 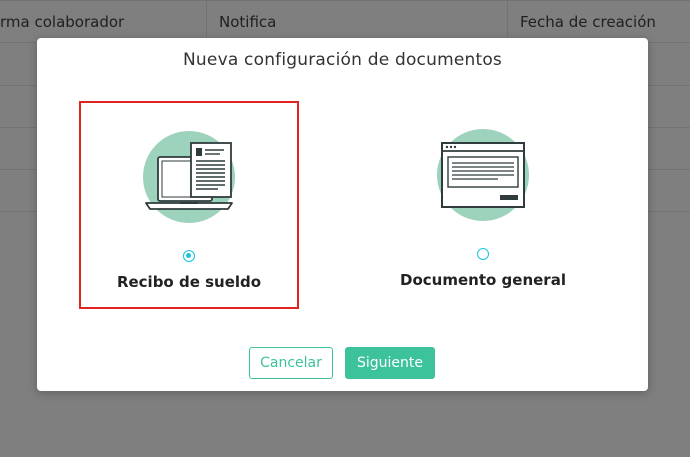 What do you see at coordinates (342, 60) in the screenshot?
I see `modal-title: Nueva configuración de documentos` at bounding box center [342, 60].